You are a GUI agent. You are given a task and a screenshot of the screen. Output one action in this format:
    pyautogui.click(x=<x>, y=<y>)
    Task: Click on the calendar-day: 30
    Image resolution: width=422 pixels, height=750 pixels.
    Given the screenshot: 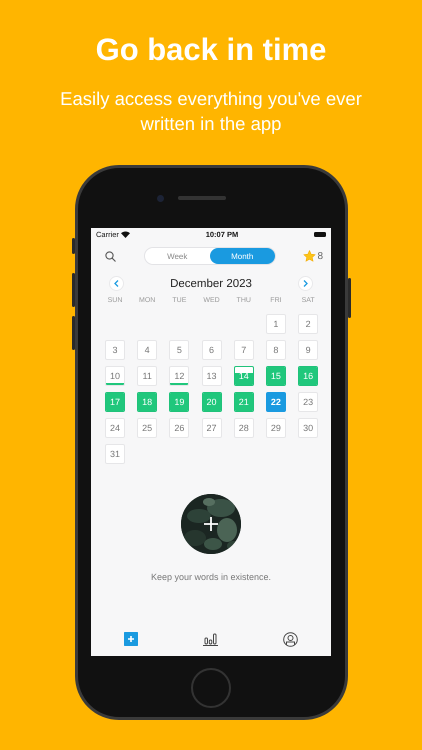 What is the action you would take?
    pyautogui.click(x=308, y=428)
    